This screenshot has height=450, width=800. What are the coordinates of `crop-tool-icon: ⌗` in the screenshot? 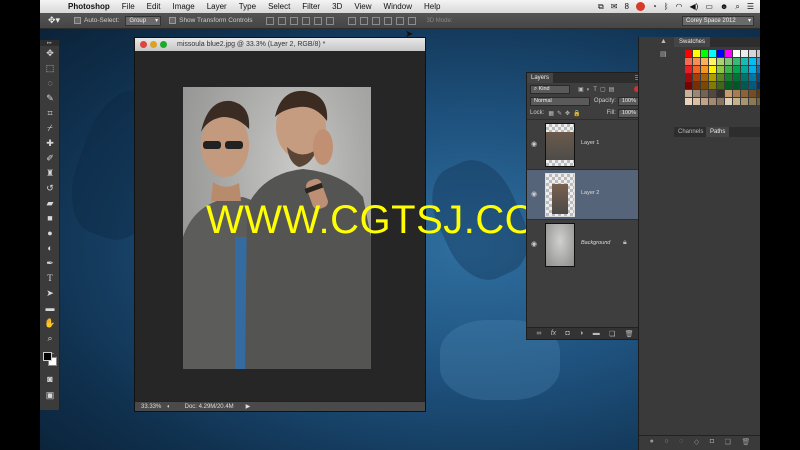 It's located at (50, 113).